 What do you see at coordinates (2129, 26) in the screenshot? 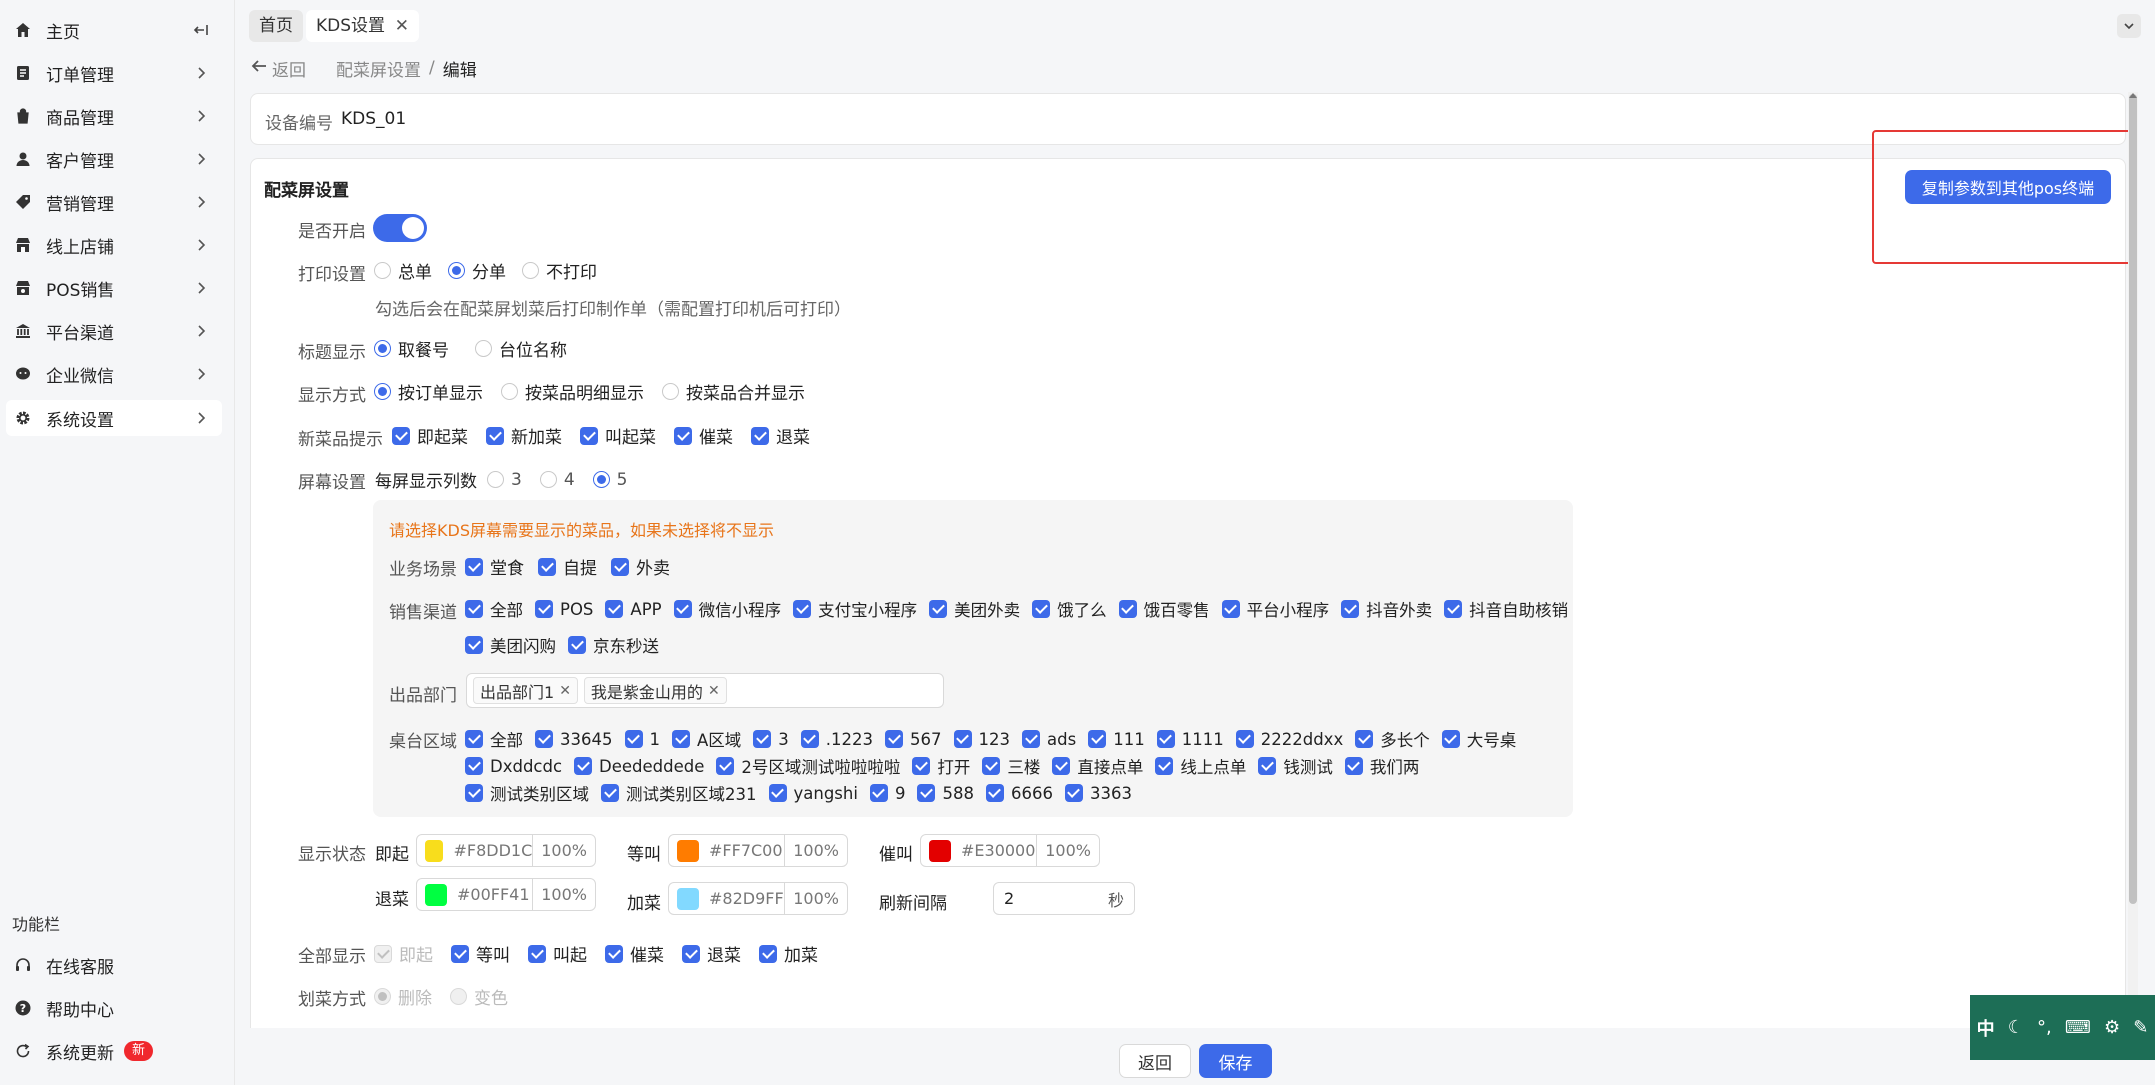
I see `chevron-down-icon` at bounding box center [2129, 26].